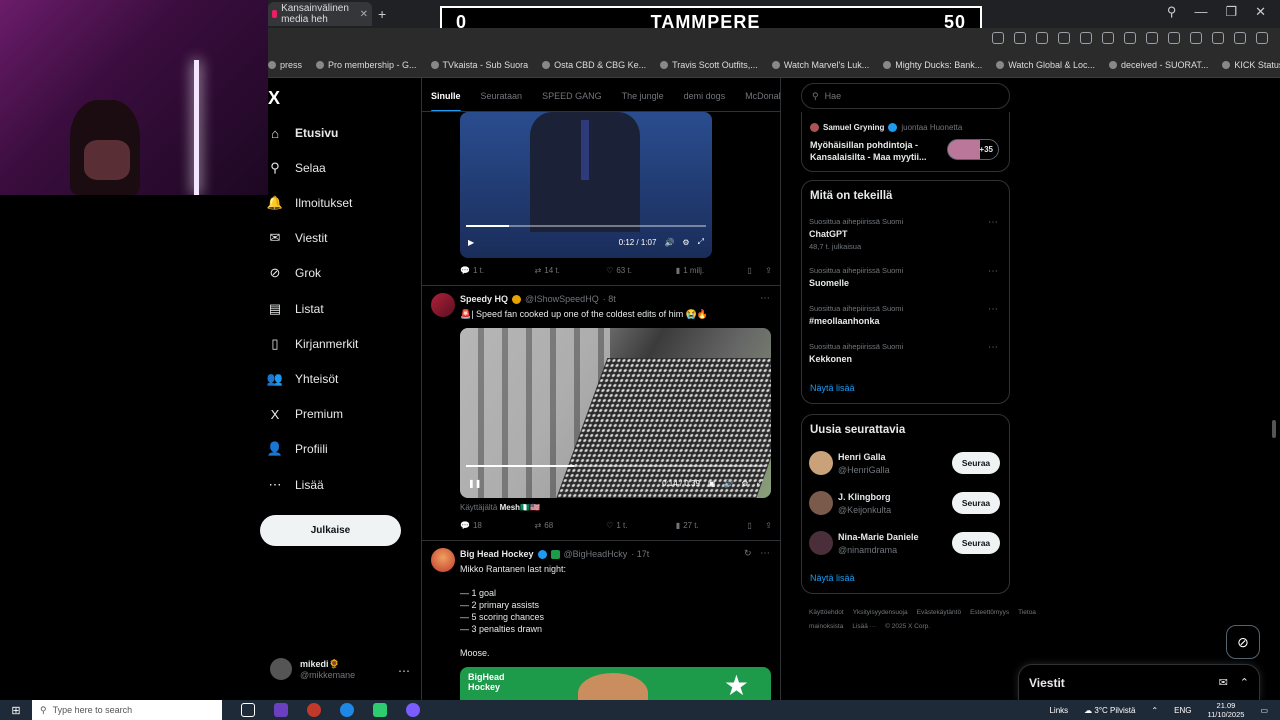 The height and width of the screenshot is (720, 1280). I want to click on minimize-icon: —, so click(1200, 12).